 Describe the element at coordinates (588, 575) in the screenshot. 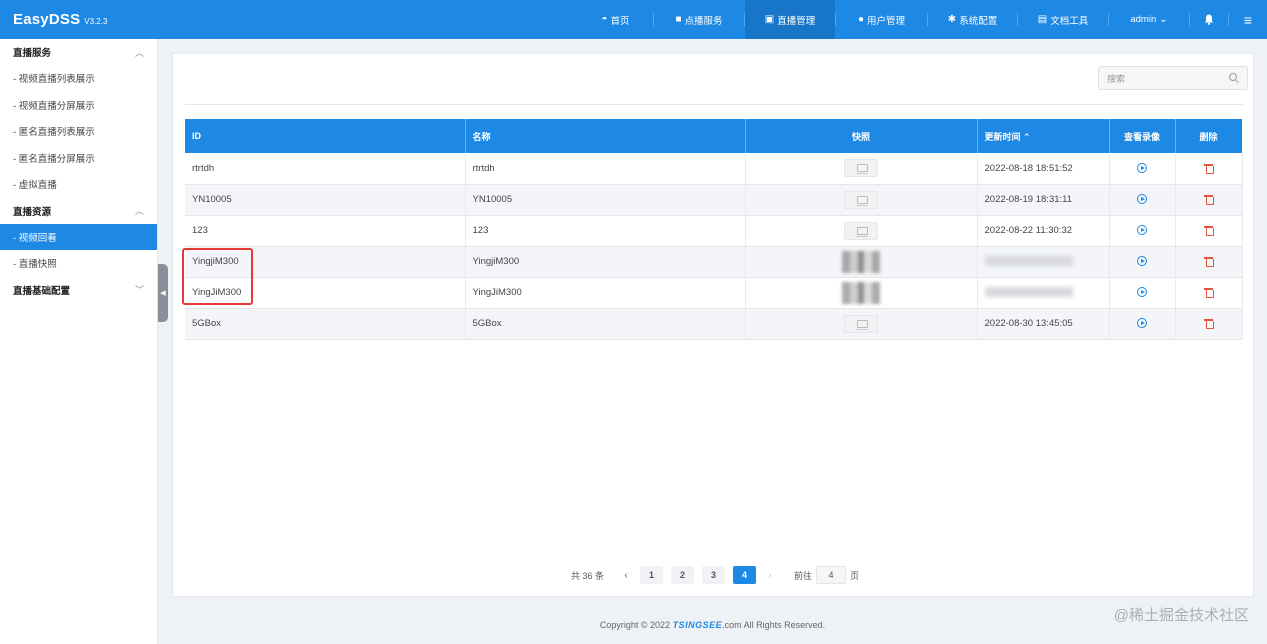

I see `pagination-total: 共 36 条` at that location.